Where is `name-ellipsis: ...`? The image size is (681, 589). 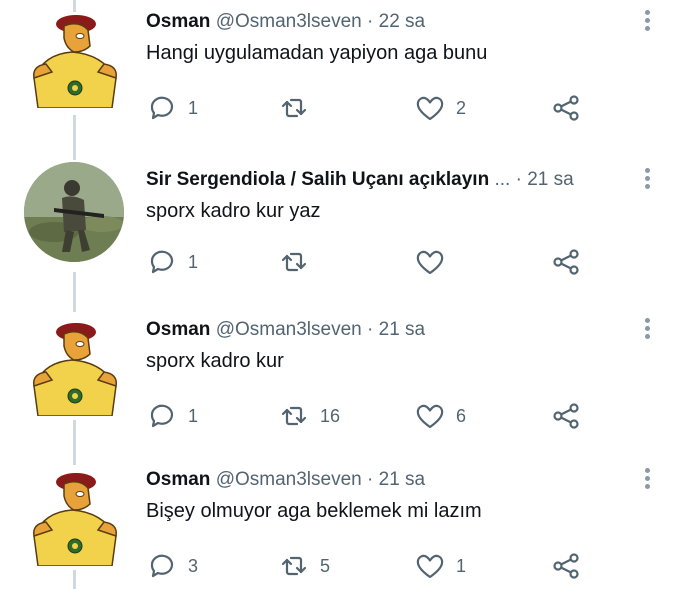
name-ellipsis: ... is located at coordinates (502, 179).